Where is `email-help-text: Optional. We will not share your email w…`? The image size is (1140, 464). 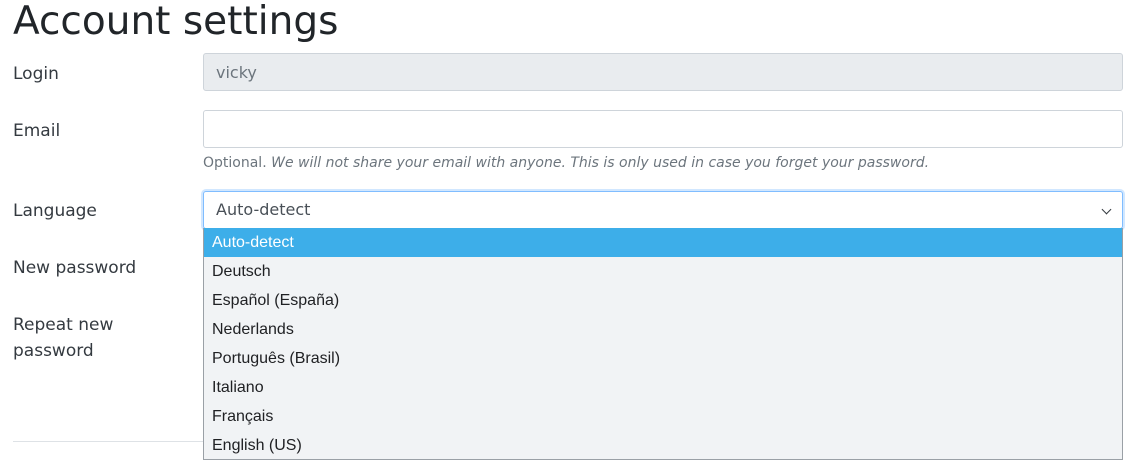
email-help-text: Optional. We will not share your email w… is located at coordinates (566, 163).